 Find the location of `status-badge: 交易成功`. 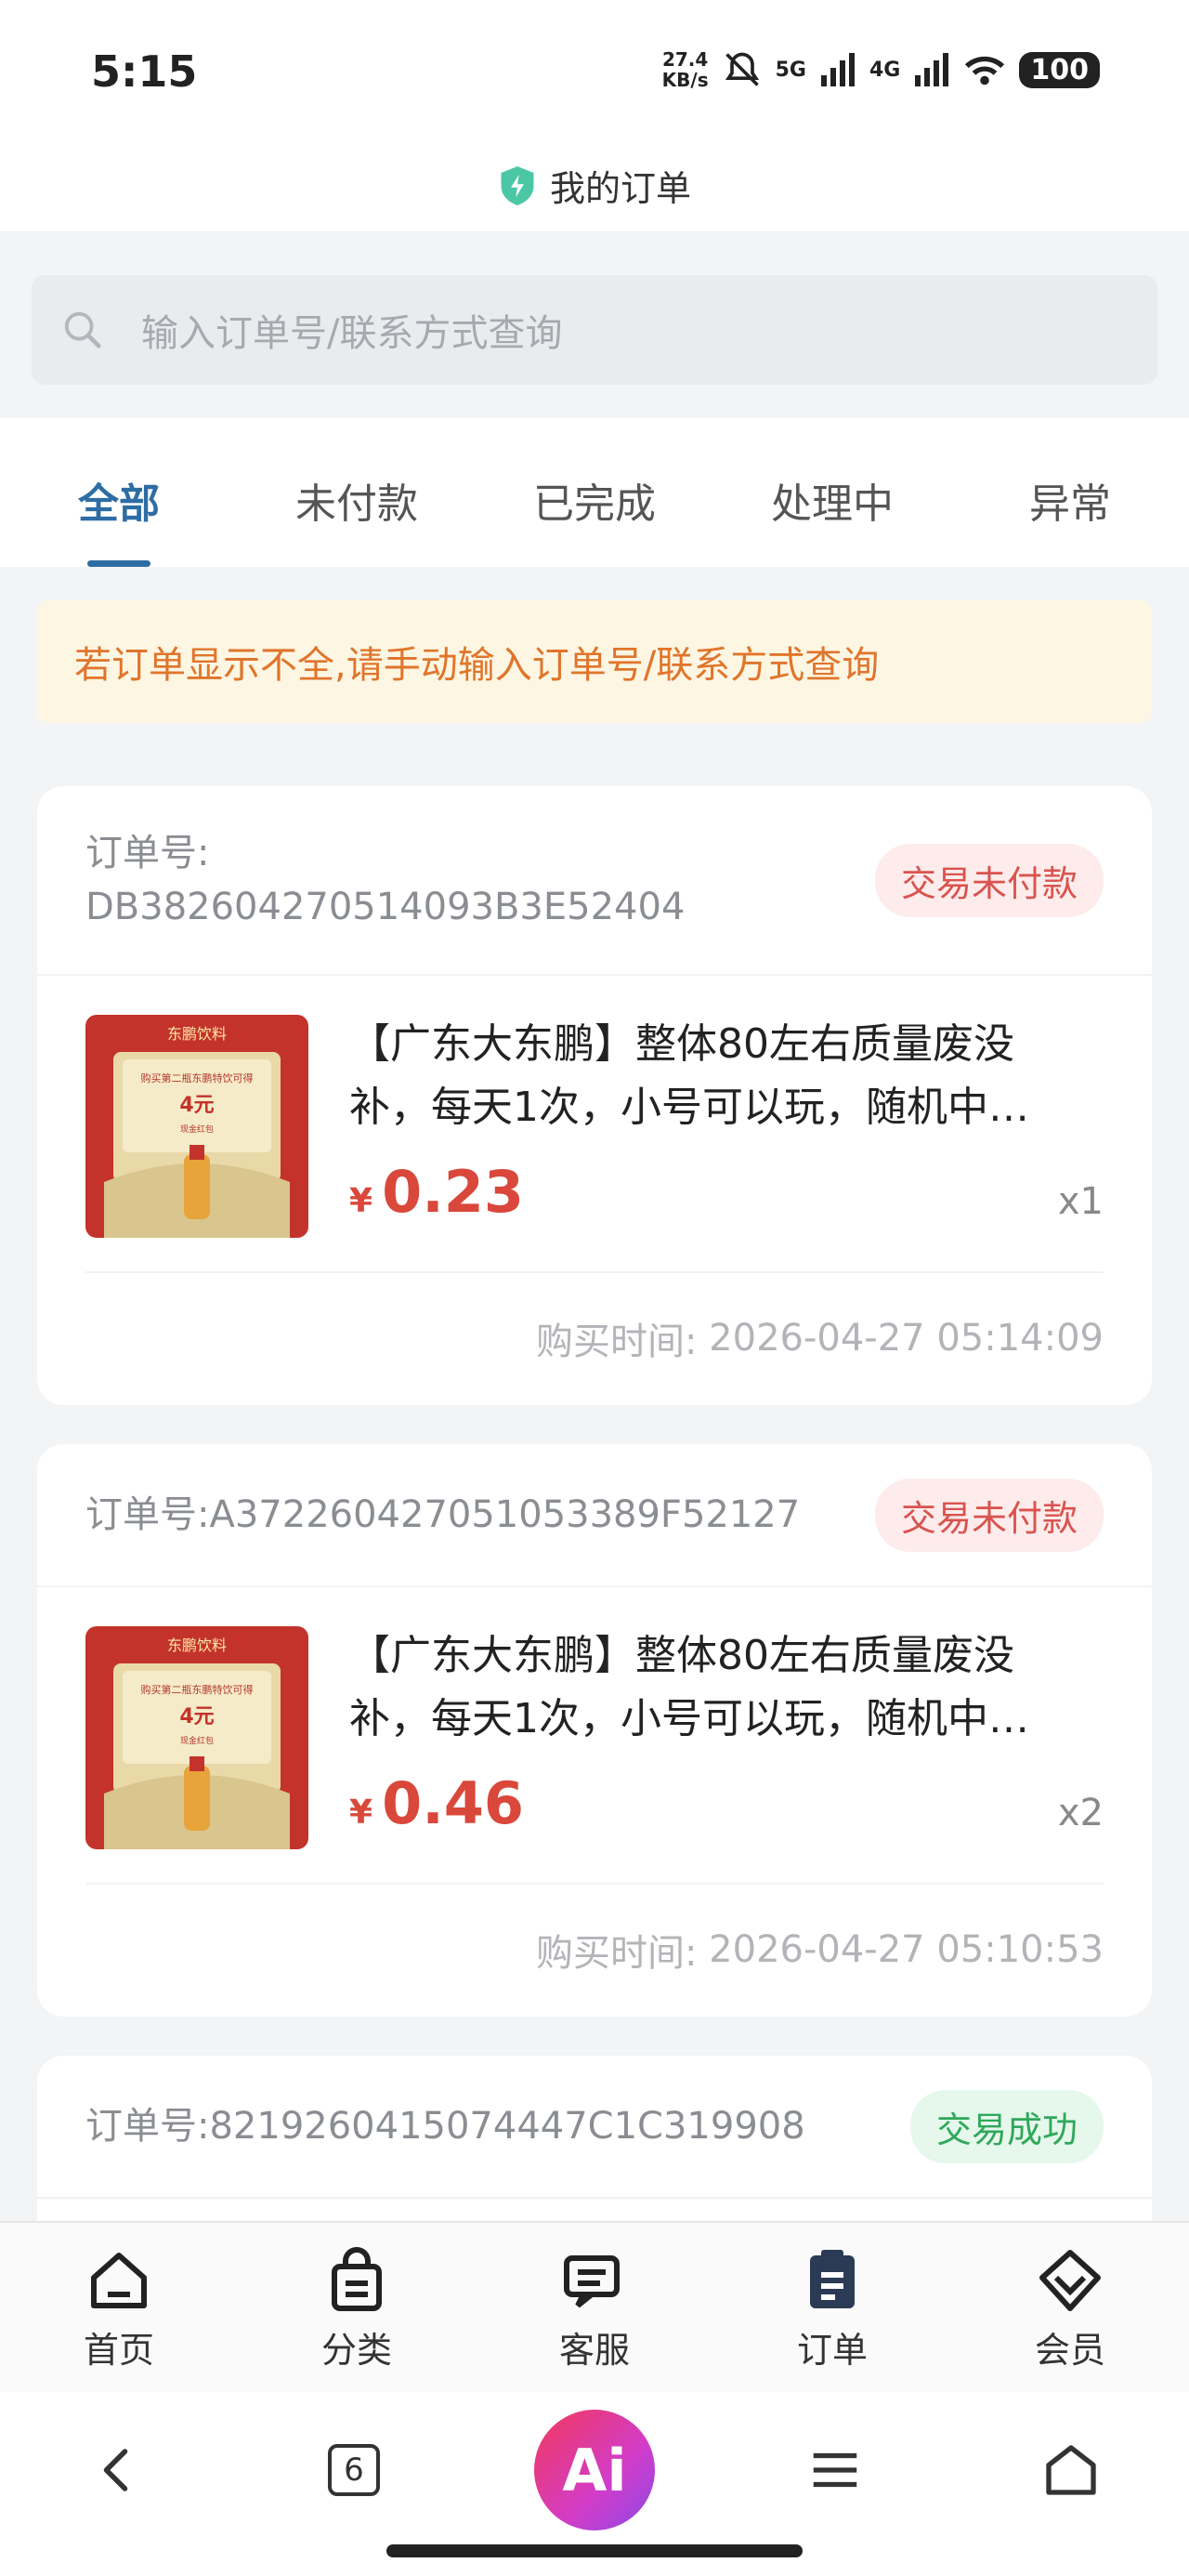

status-badge: 交易成功 is located at coordinates (1007, 2126).